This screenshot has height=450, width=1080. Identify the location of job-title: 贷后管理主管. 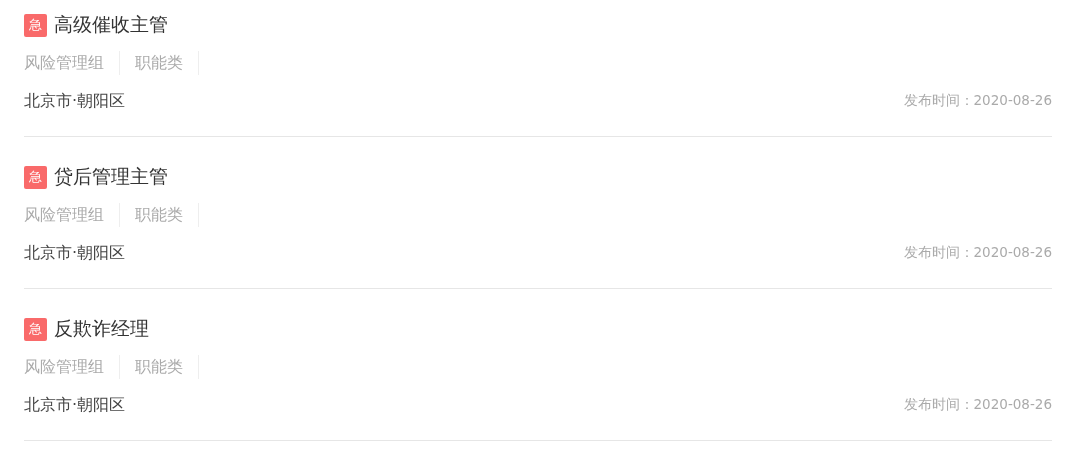
(111, 177).